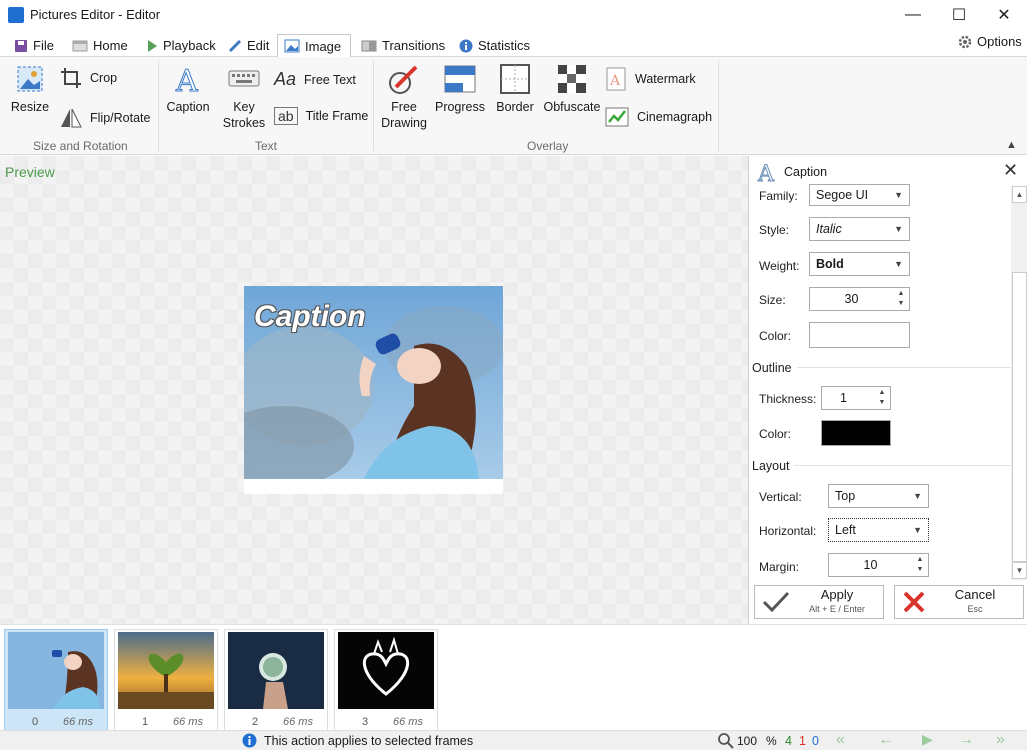 The width and height of the screenshot is (1027, 750). I want to click on obfuscate-label: Obfuscate, so click(572, 107).